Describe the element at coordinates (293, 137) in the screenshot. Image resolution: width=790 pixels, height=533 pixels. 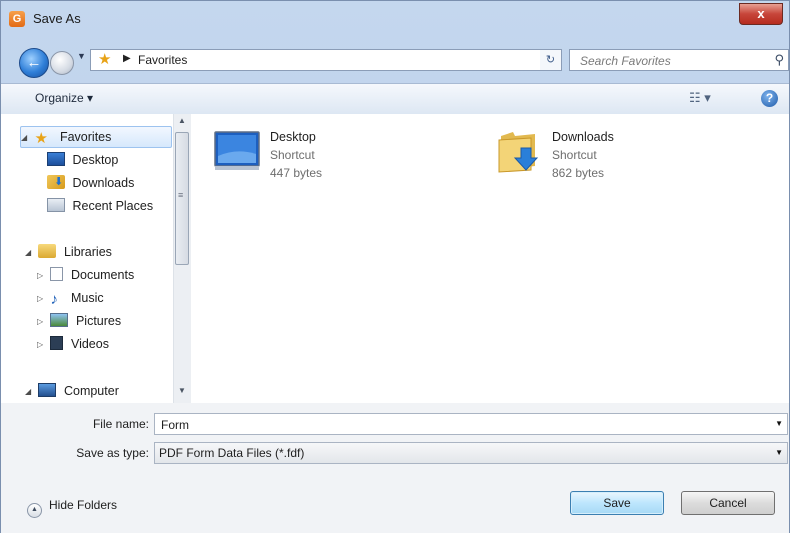
I see `file-name: Desktop` at that location.